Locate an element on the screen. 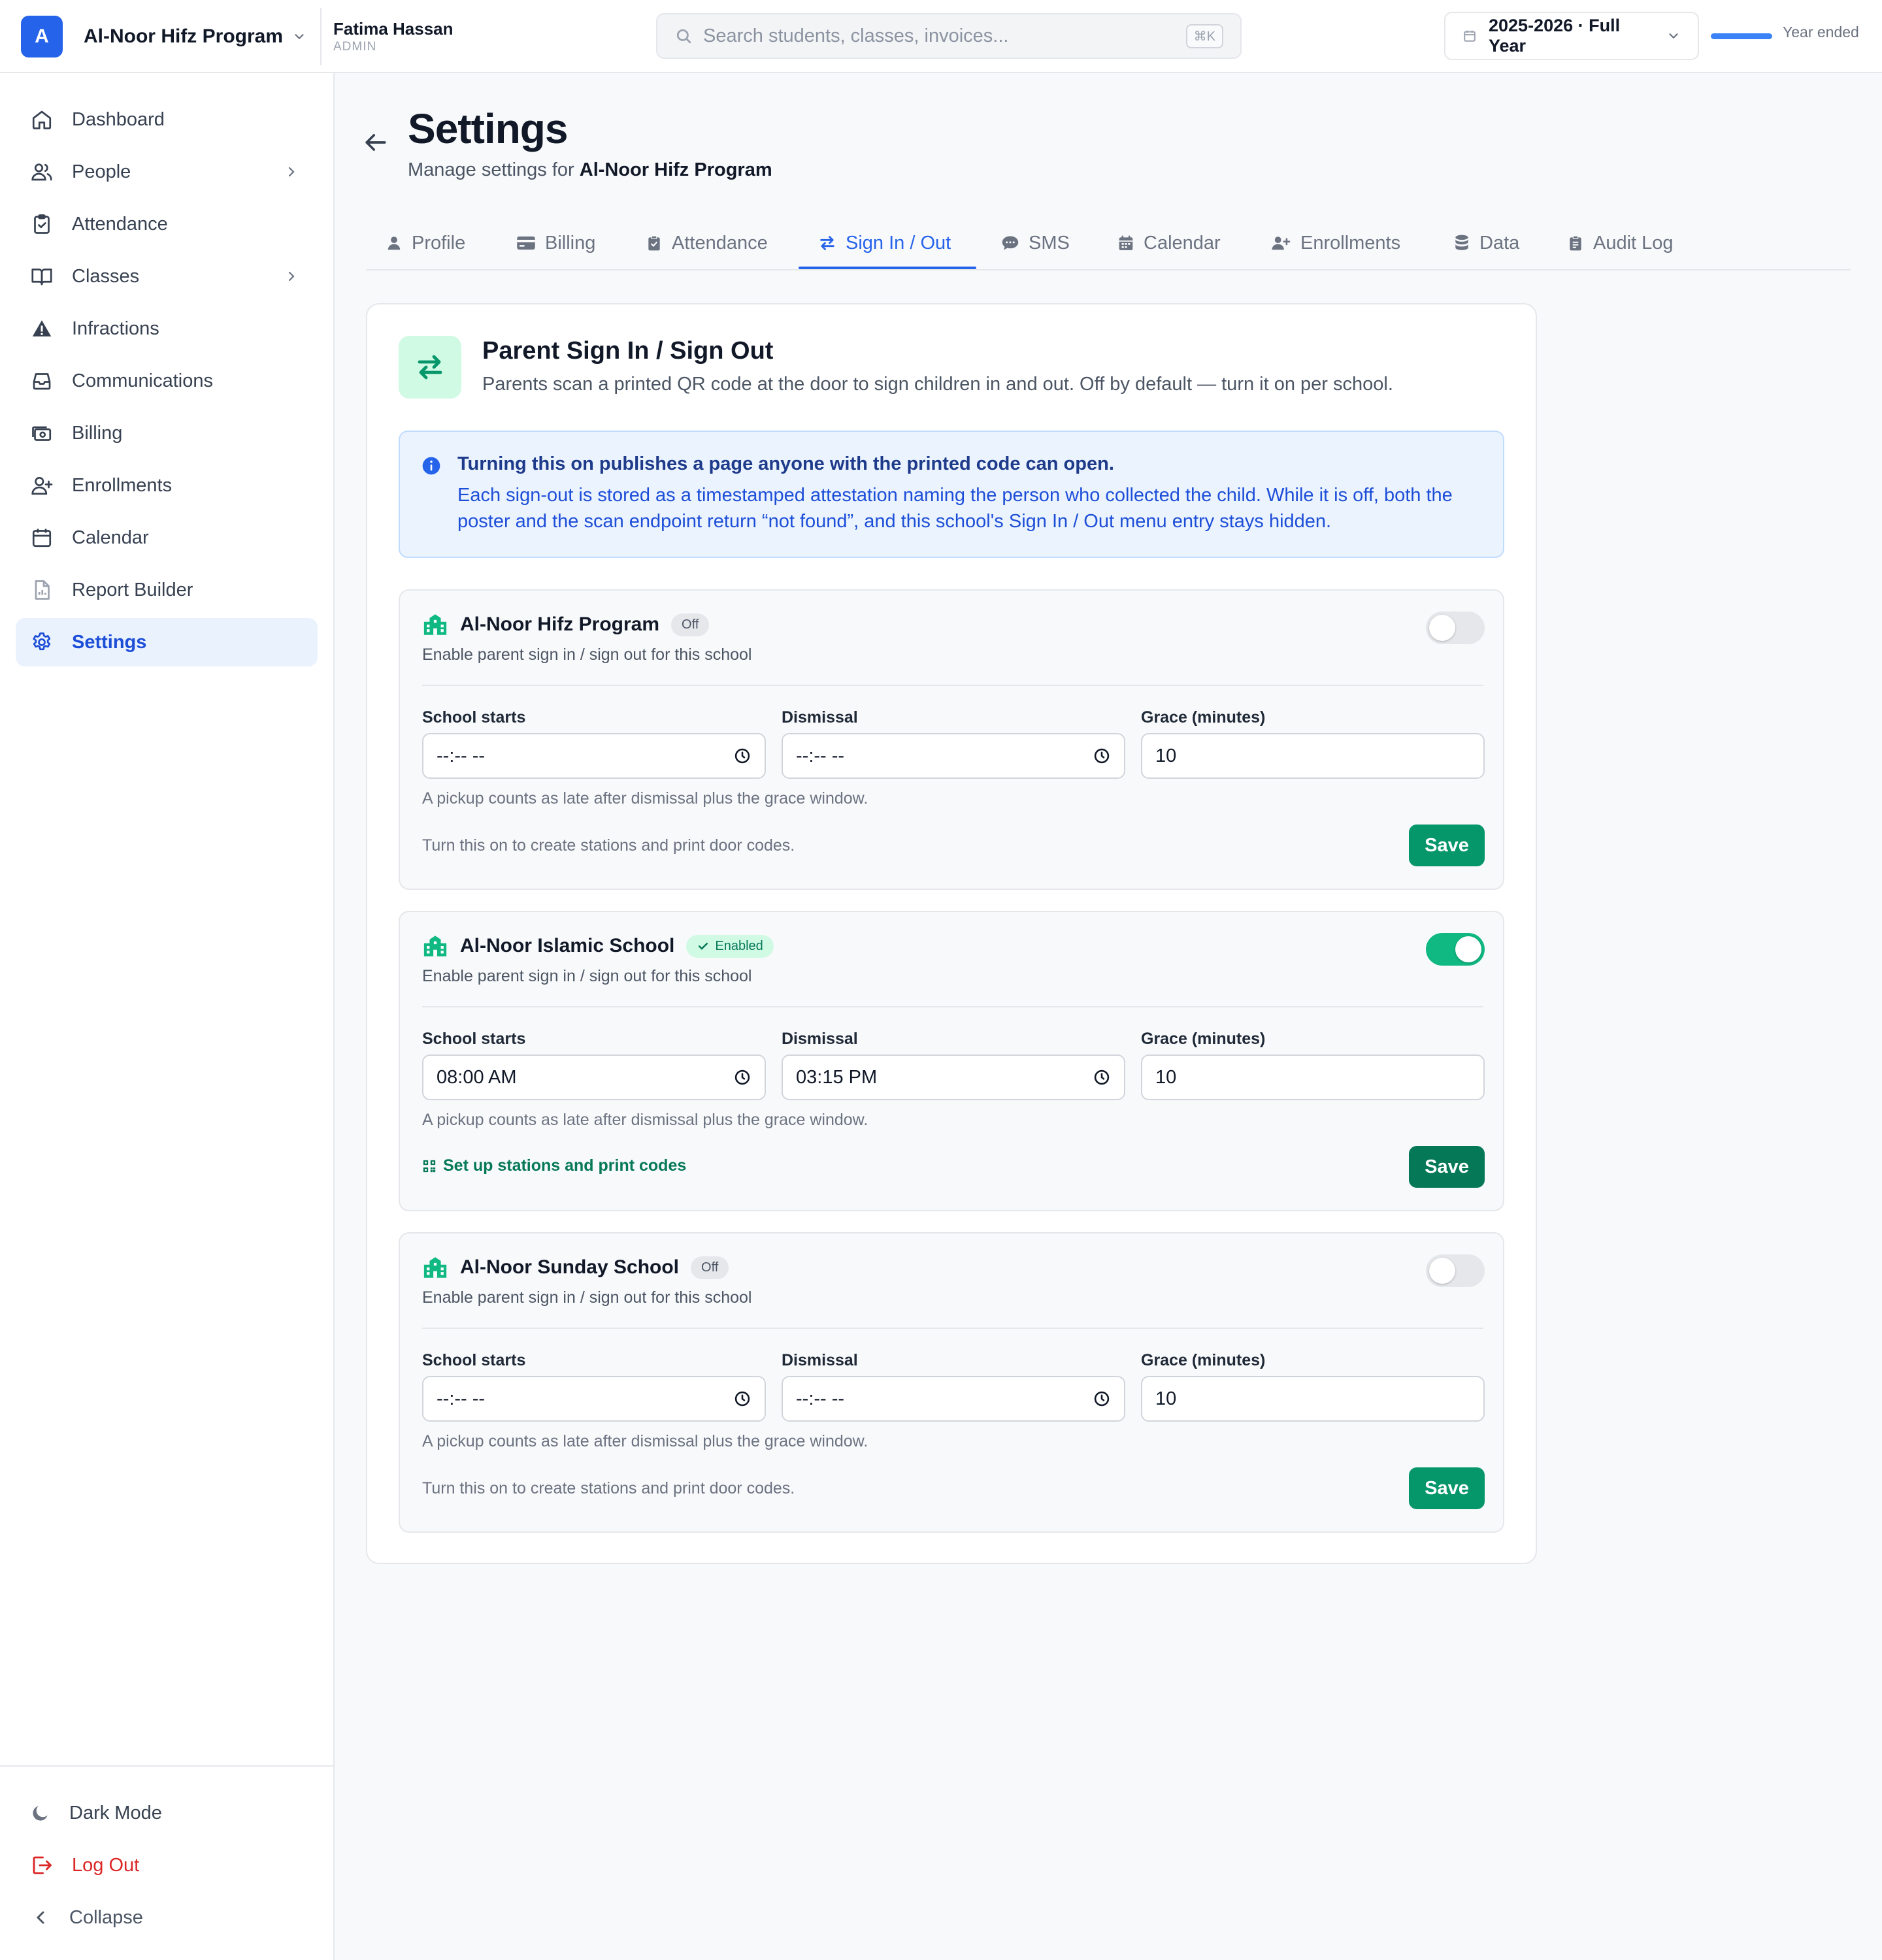 This screenshot has height=1960, width=1882. tab-label: Billing is located at coordinates (570, 242).